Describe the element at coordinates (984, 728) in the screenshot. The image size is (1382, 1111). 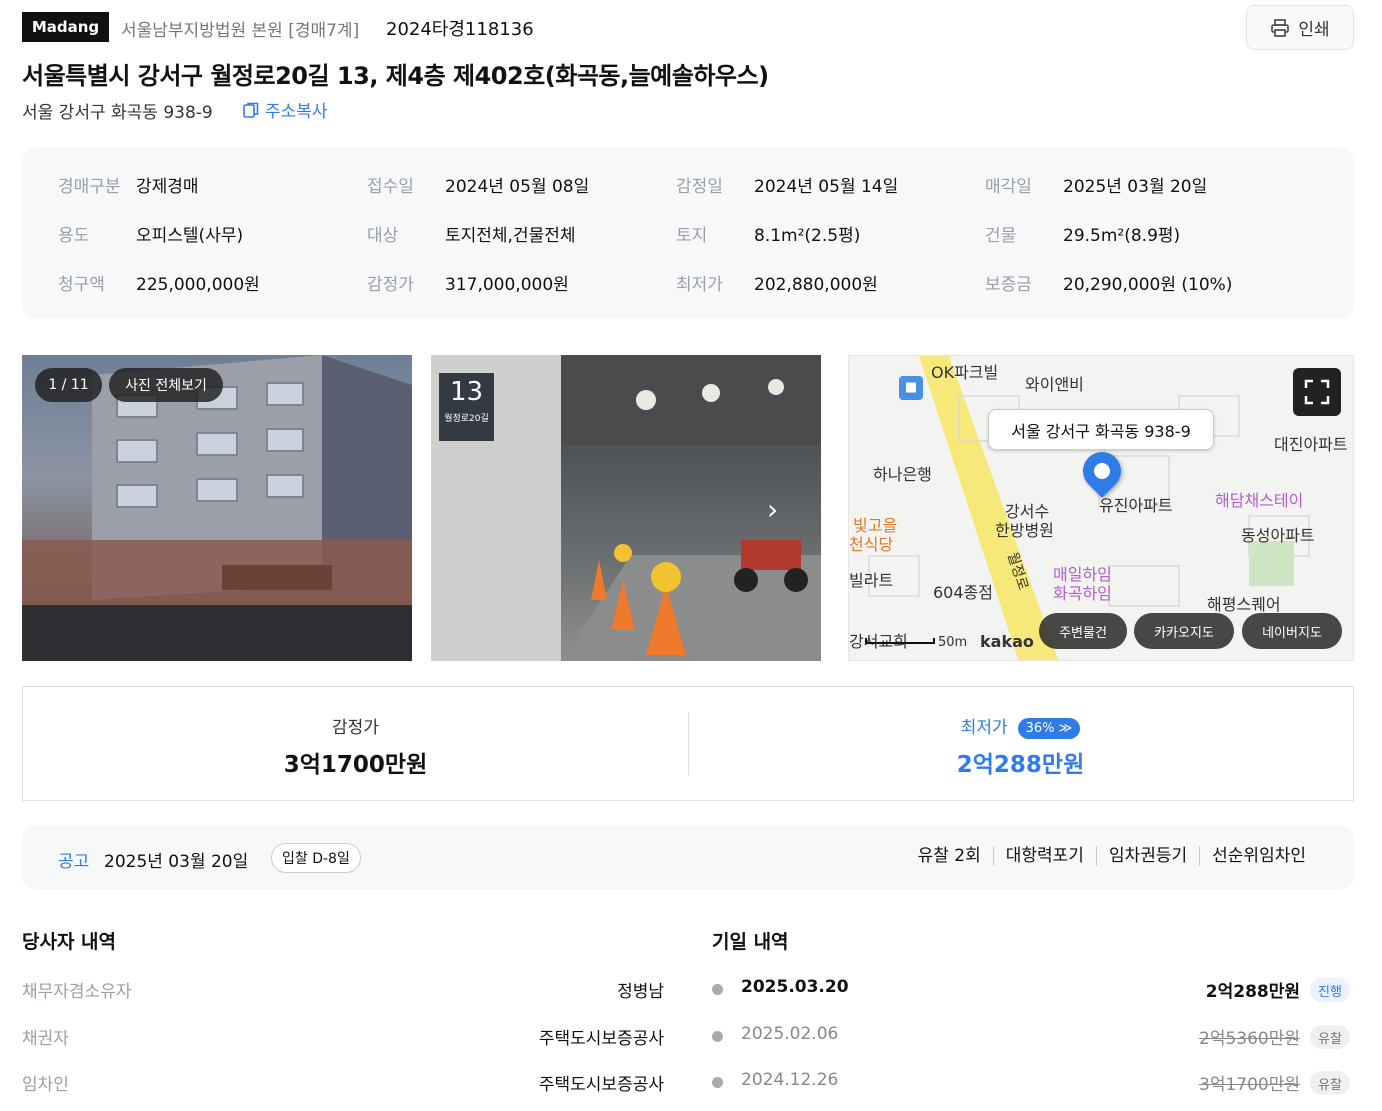
I see `minimum-label: 최저가` at that location.